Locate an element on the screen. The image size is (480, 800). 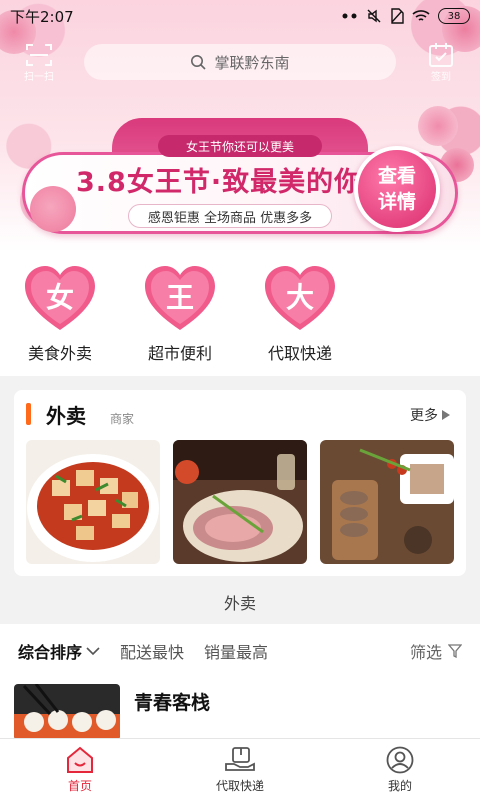
no-sim-icon is located at coordinates (397, 16).